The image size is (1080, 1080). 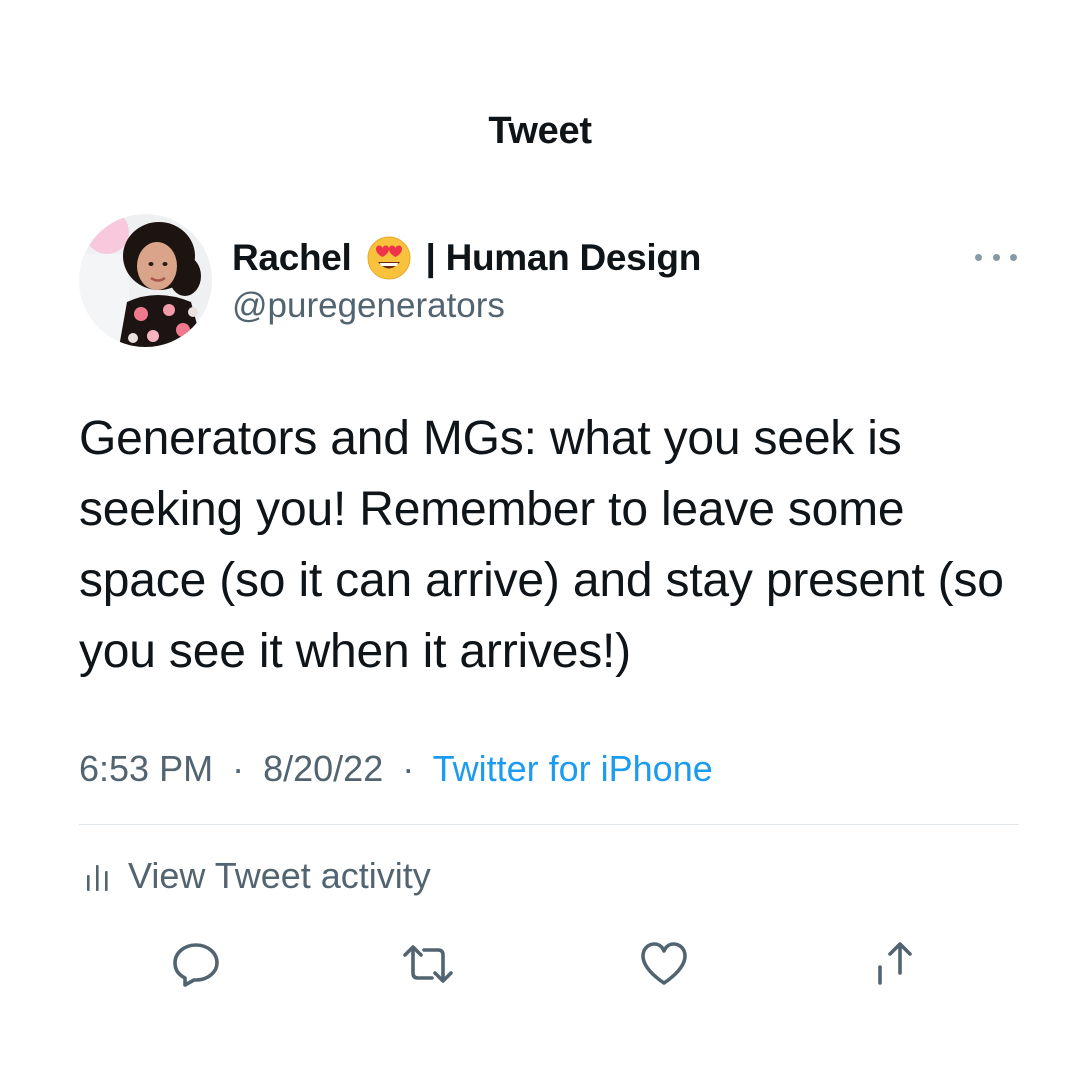 What do you see at coordinates (292, 257) in the screenshot?
I see `author-first-name: Rachel` at bounding box center [292, 257].